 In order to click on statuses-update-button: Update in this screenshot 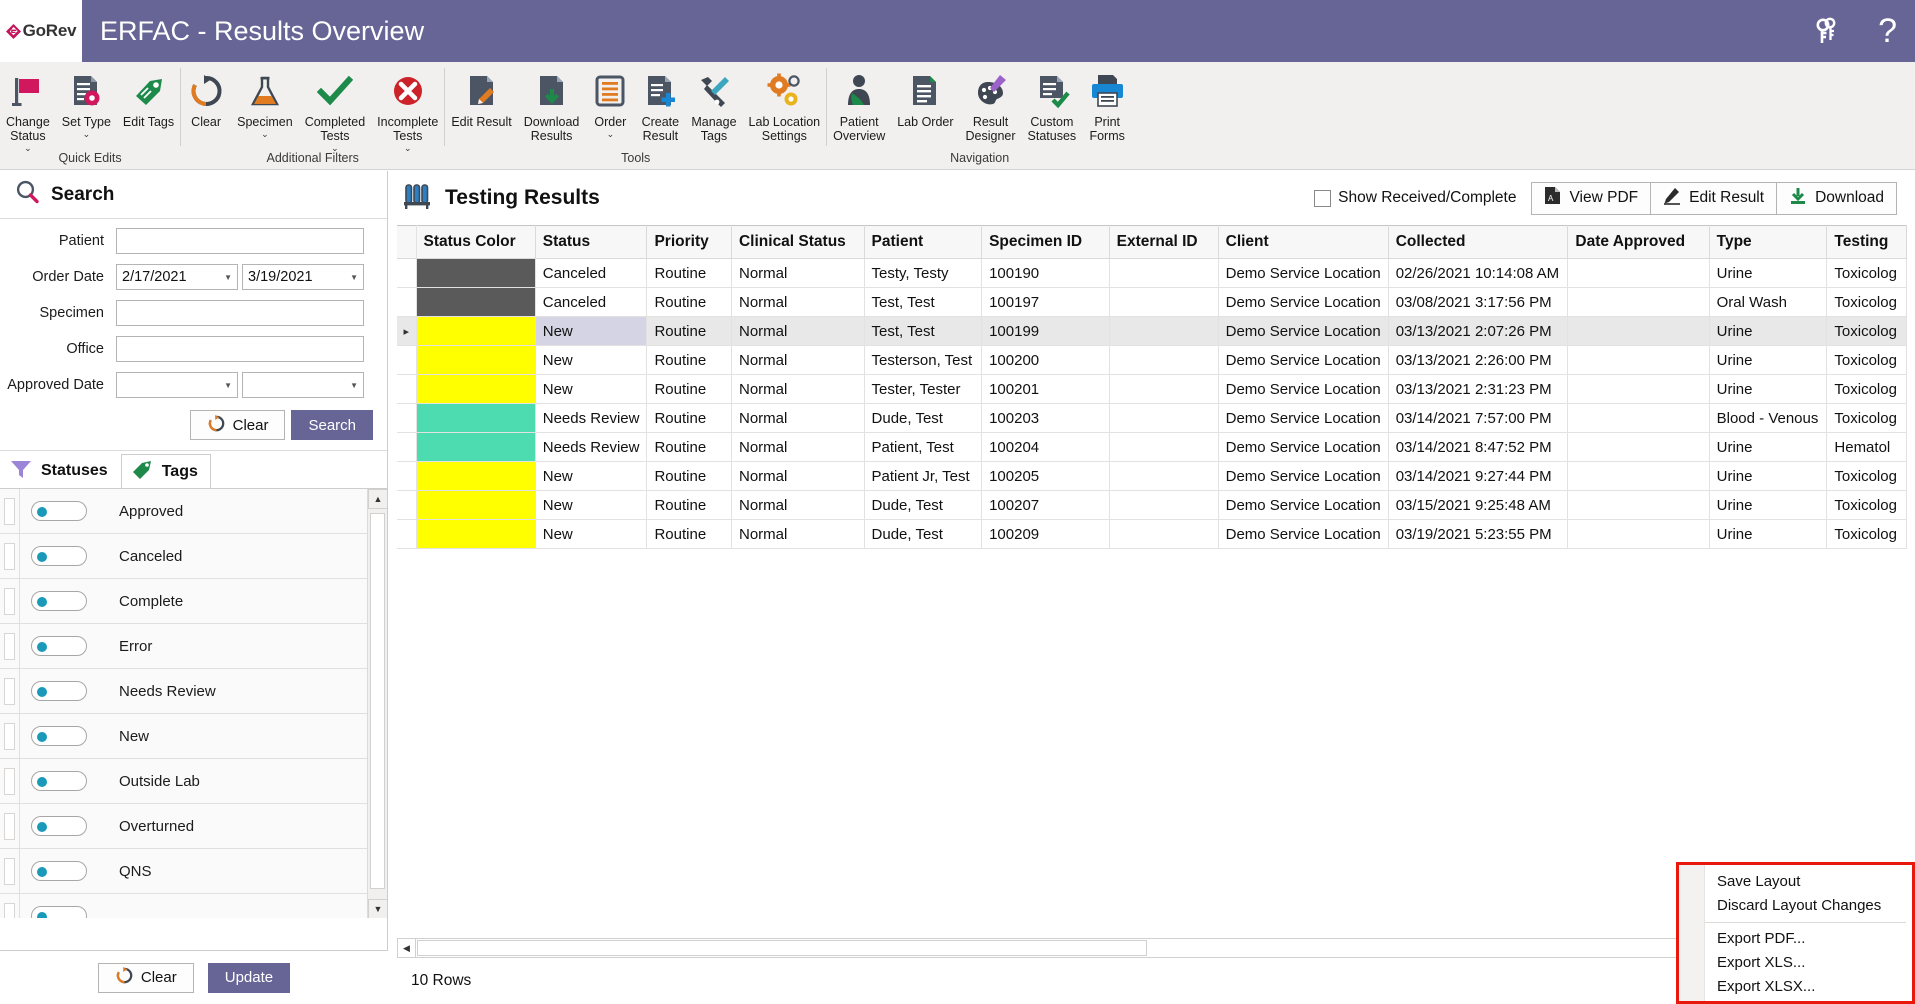, I will do `click(249, 977)`.